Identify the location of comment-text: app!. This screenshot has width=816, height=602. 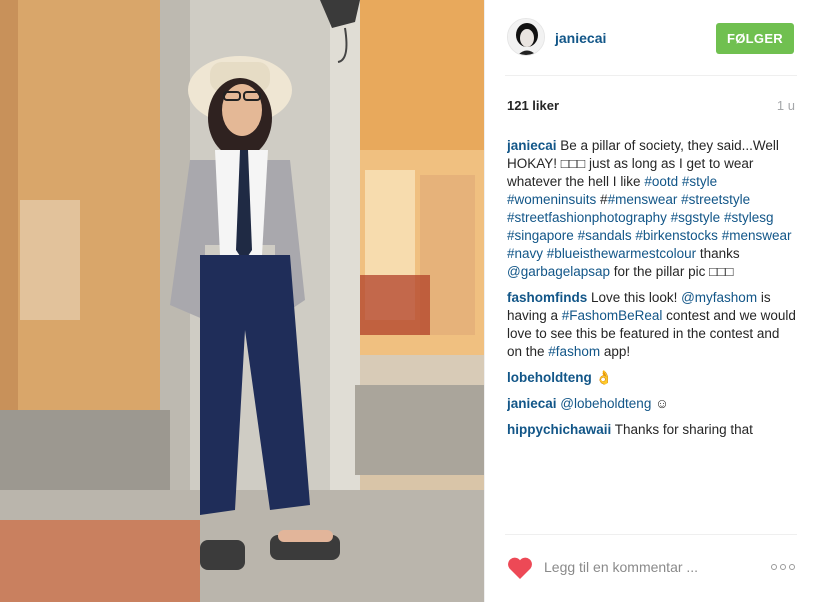
(615, 351).